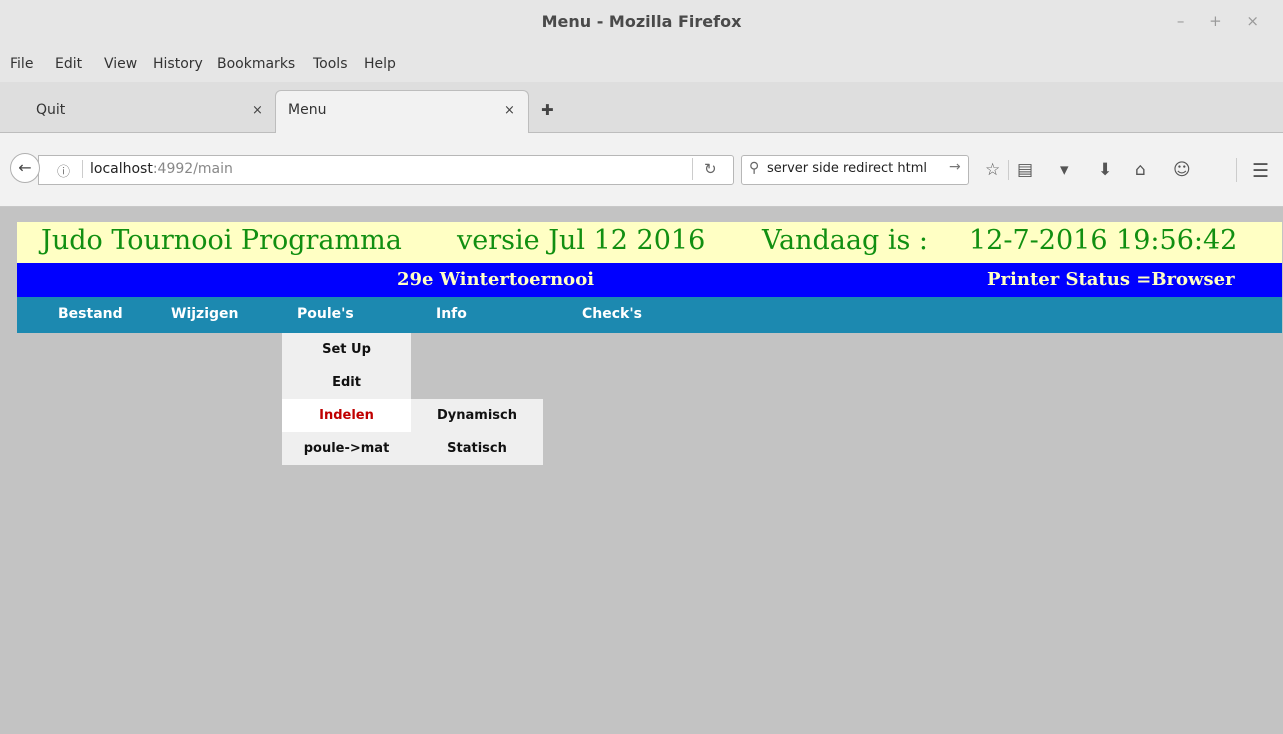  Describe the element at coordinates (451, 314) in the screenshot. I see `nav-info: Info` at that location.